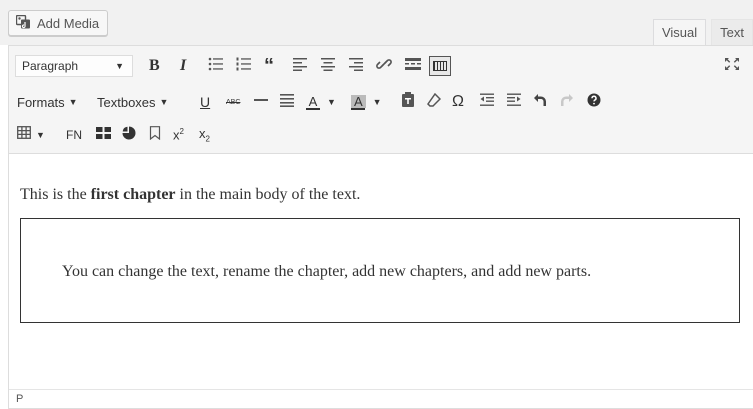  I want to click on italic-button: I, so click(183, 66).